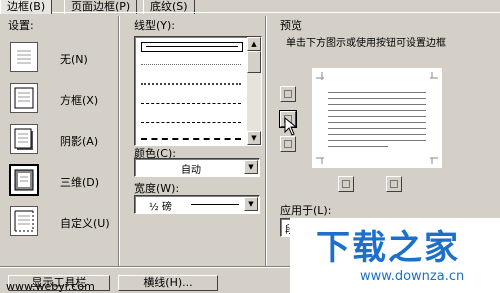 This screenshot has height=293, width=500. I want to click on line-style-list: ▲ ▼, so click(198, 91).